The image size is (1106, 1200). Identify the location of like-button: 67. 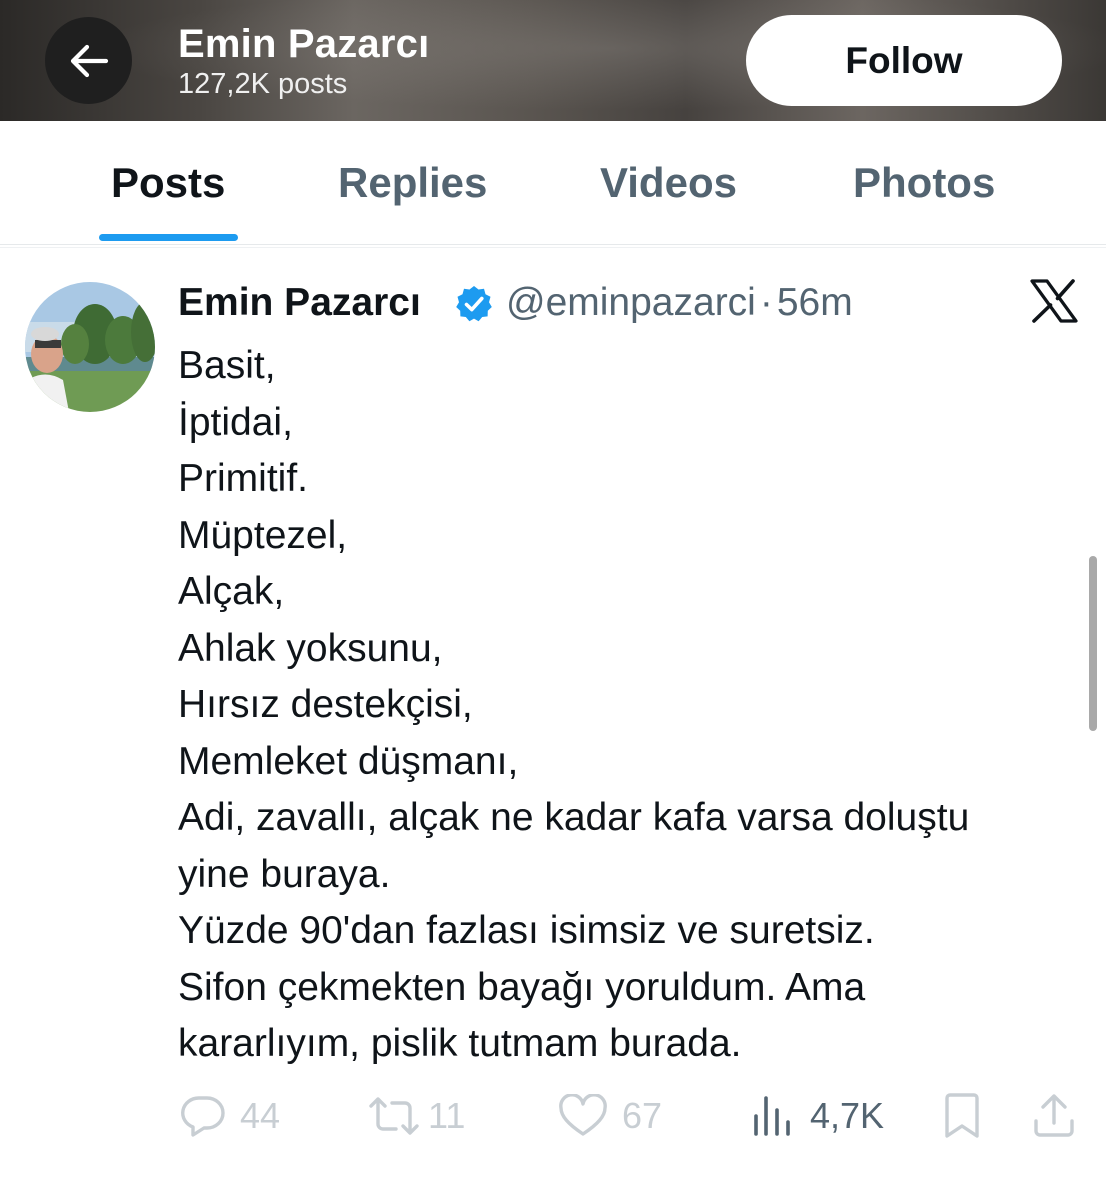
(610, 1116).